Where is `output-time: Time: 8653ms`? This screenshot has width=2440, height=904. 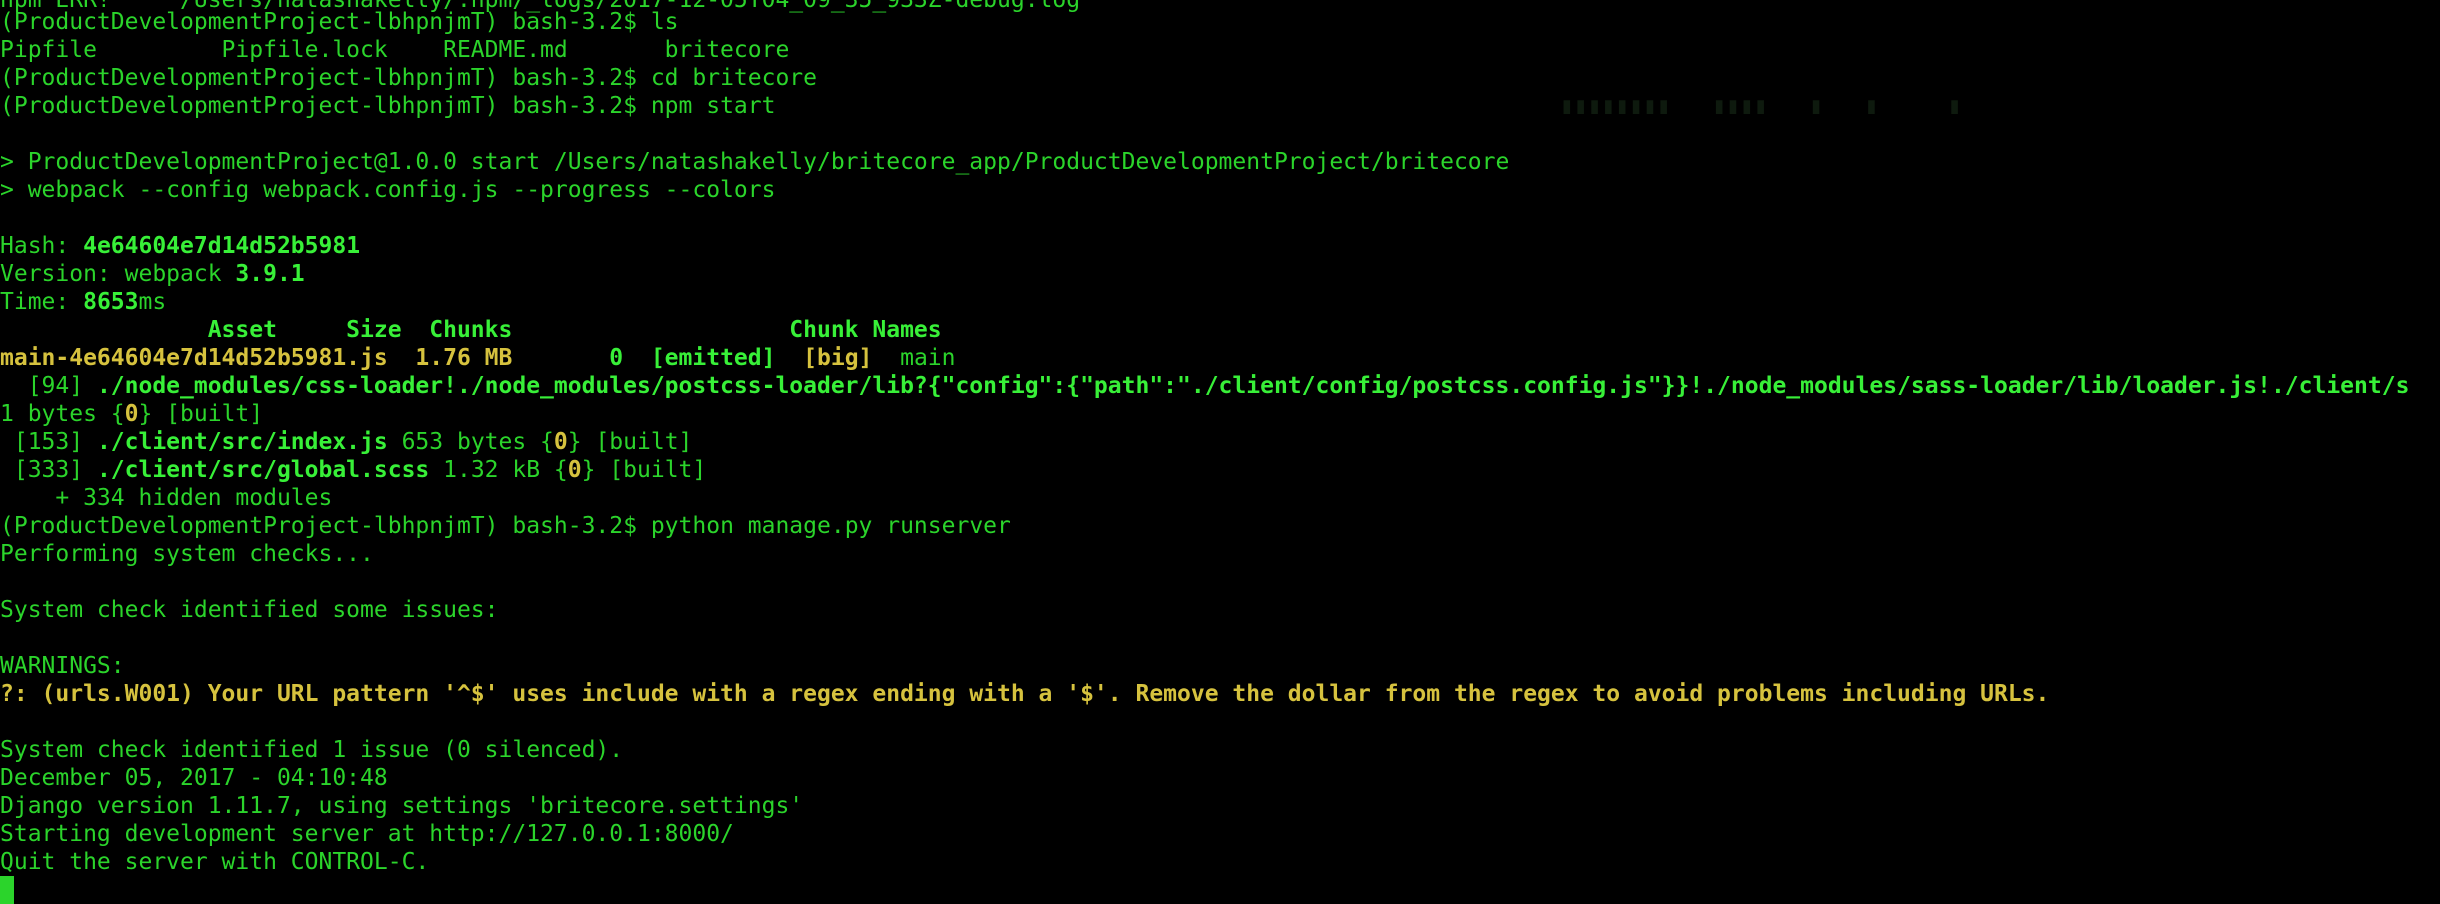
output-time: Time: 8653ms is located at coordinates (83, 302).